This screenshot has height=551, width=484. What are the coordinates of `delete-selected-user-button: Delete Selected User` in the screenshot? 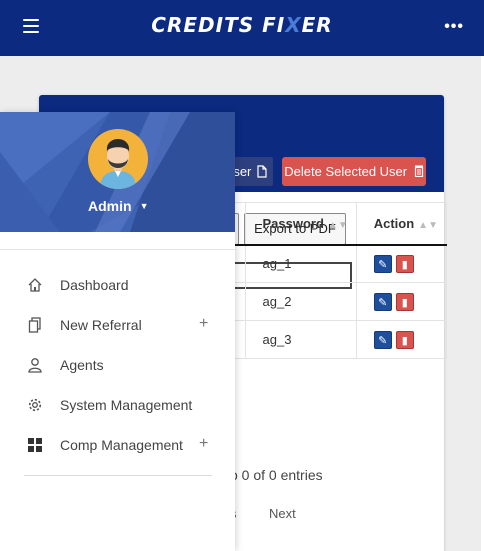 It's located at (354, 171).